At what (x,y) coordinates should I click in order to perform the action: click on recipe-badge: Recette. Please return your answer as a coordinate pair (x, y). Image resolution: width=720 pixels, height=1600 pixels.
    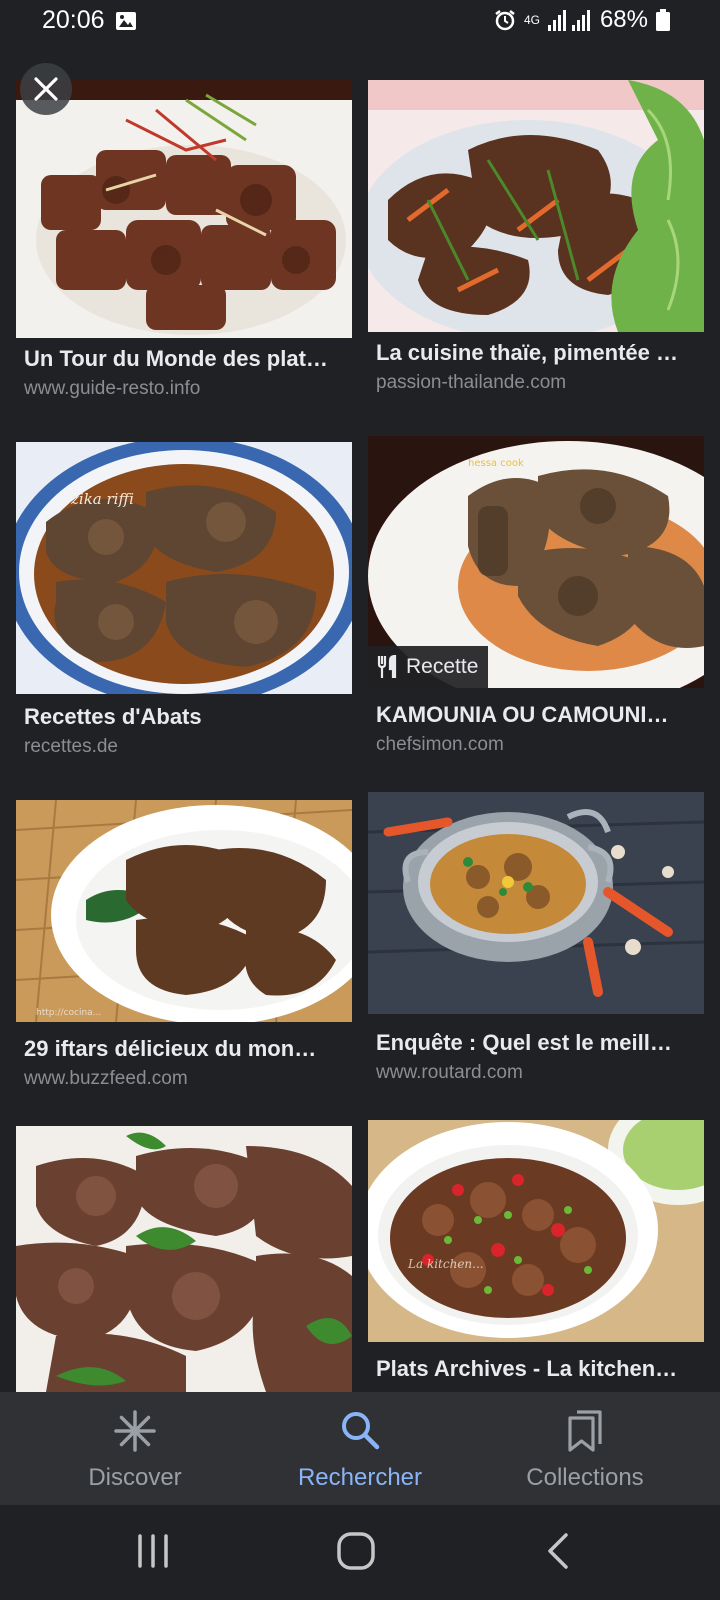
    Looking at the image, I should click on (428, 667).